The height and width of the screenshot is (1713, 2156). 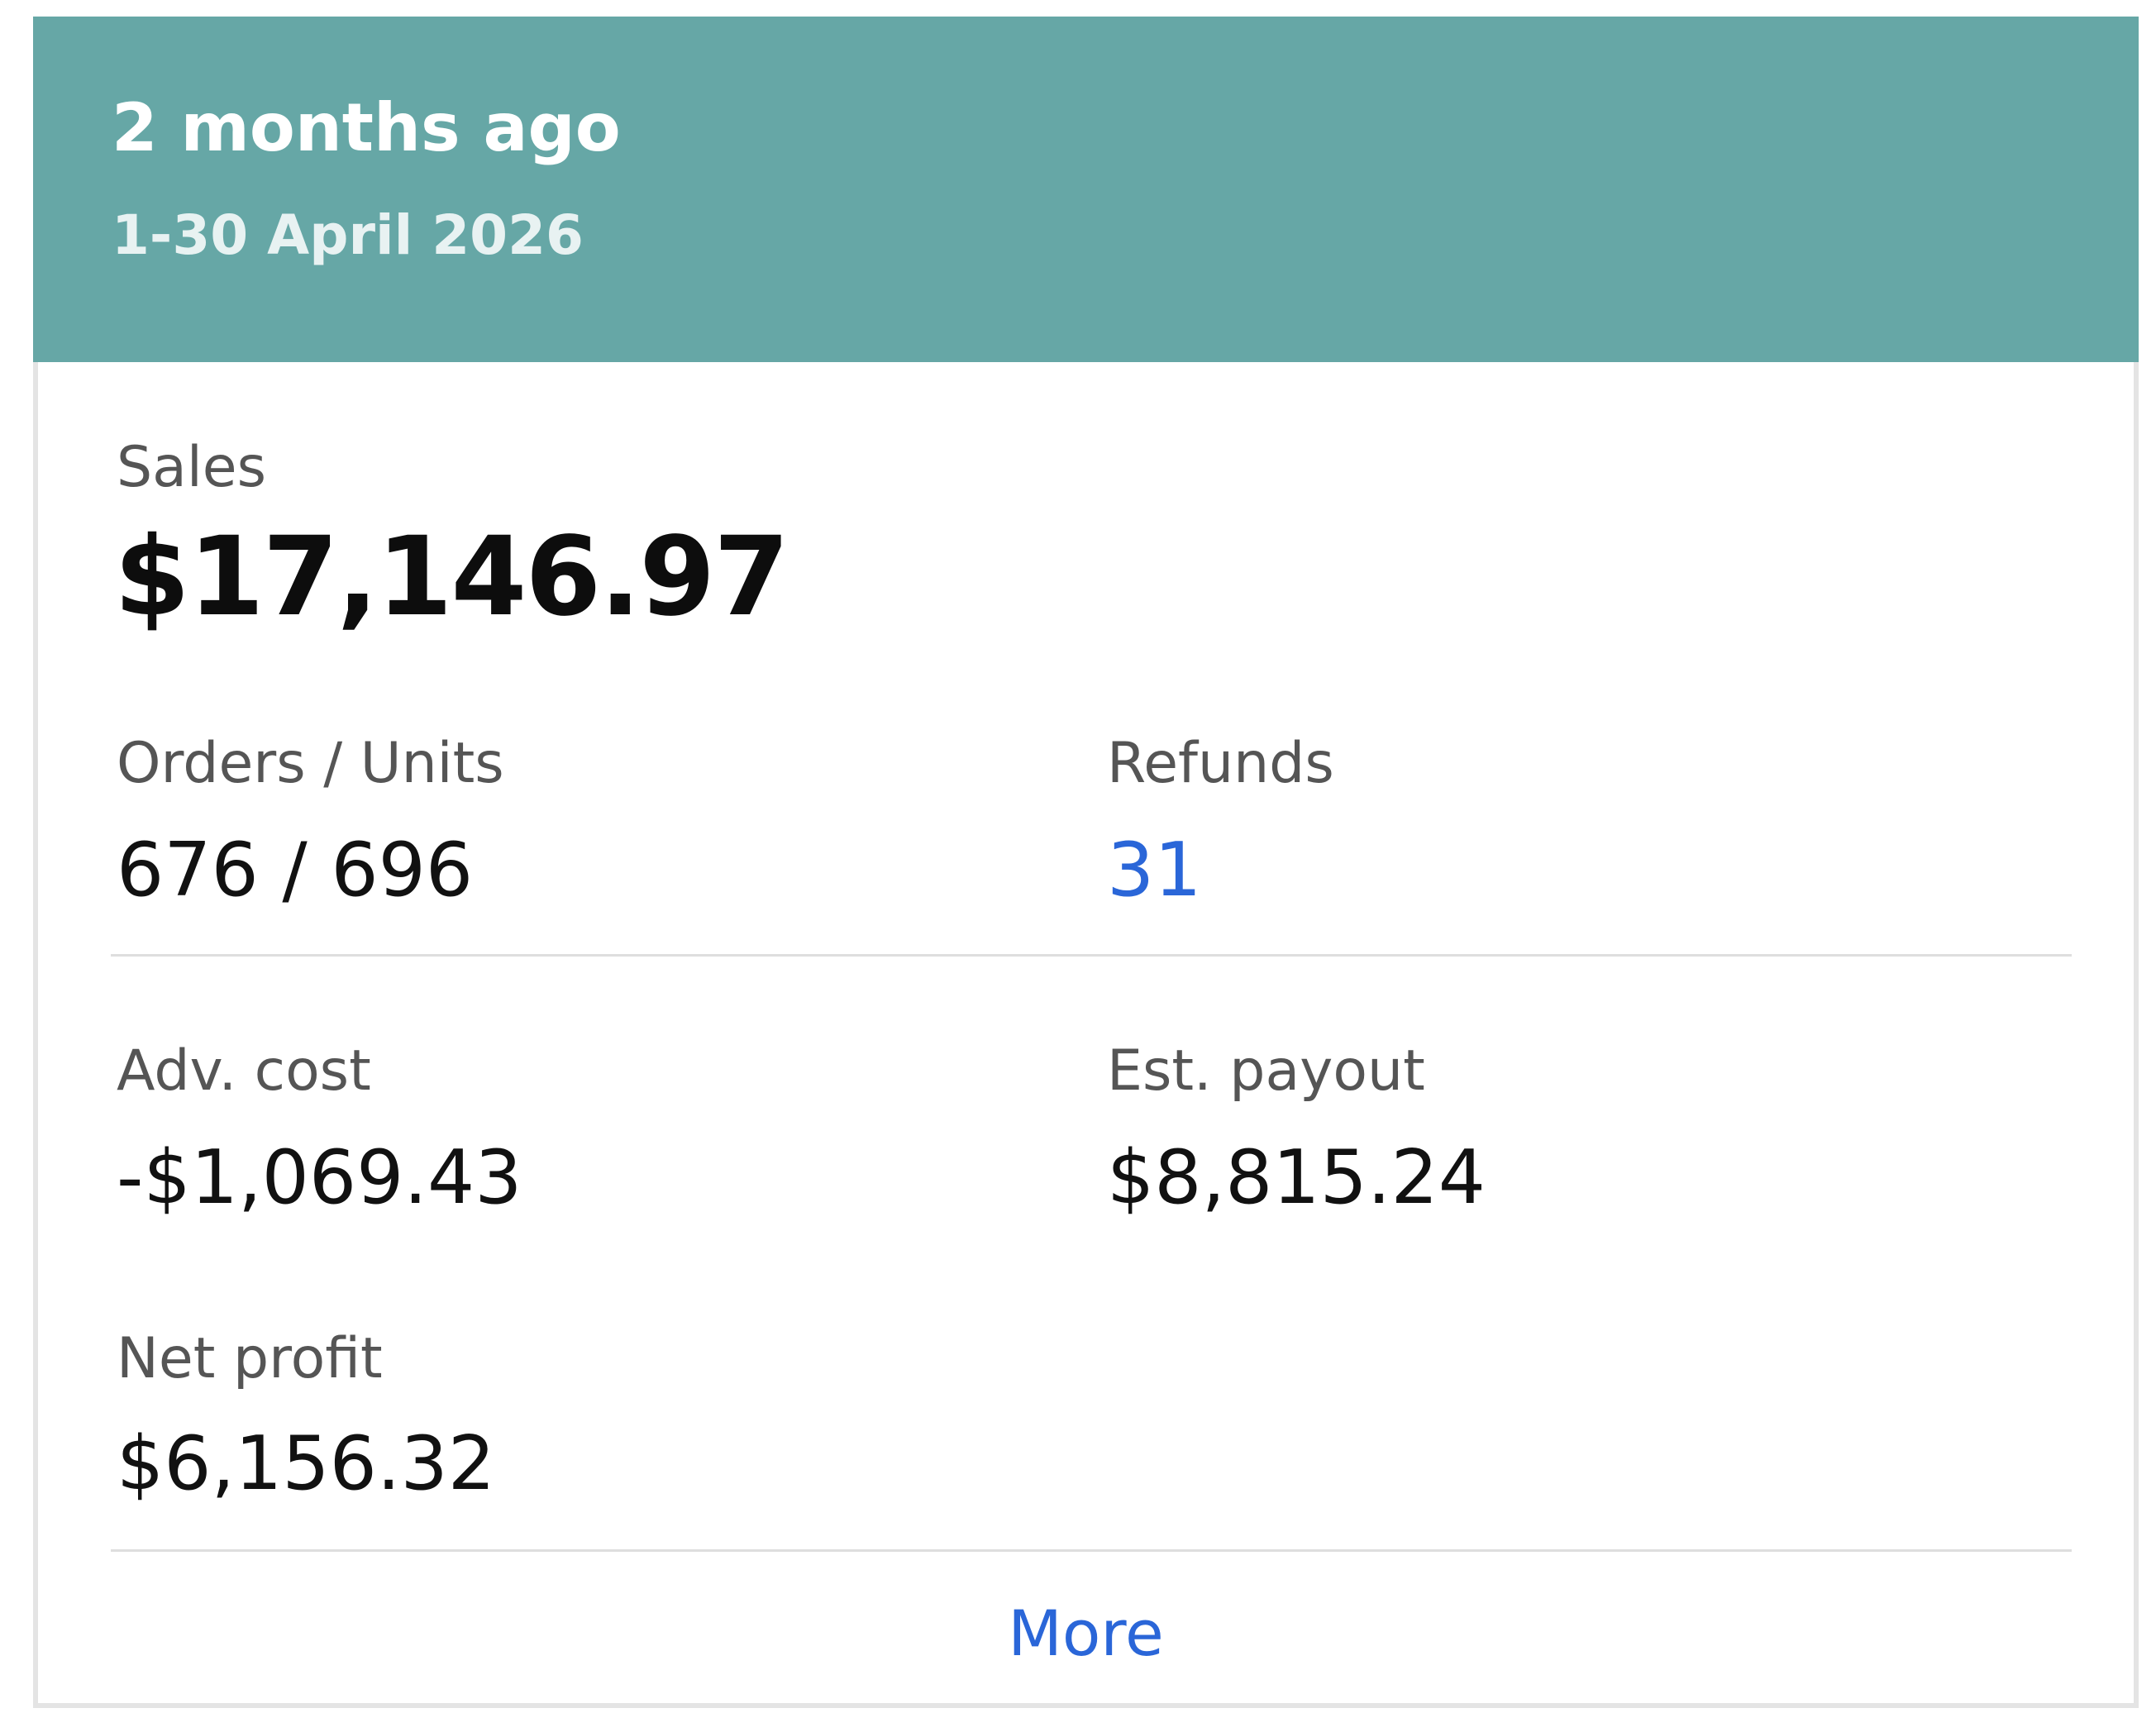 I want to click on refunds-value-link: 31, so click(x=1154, y=870).